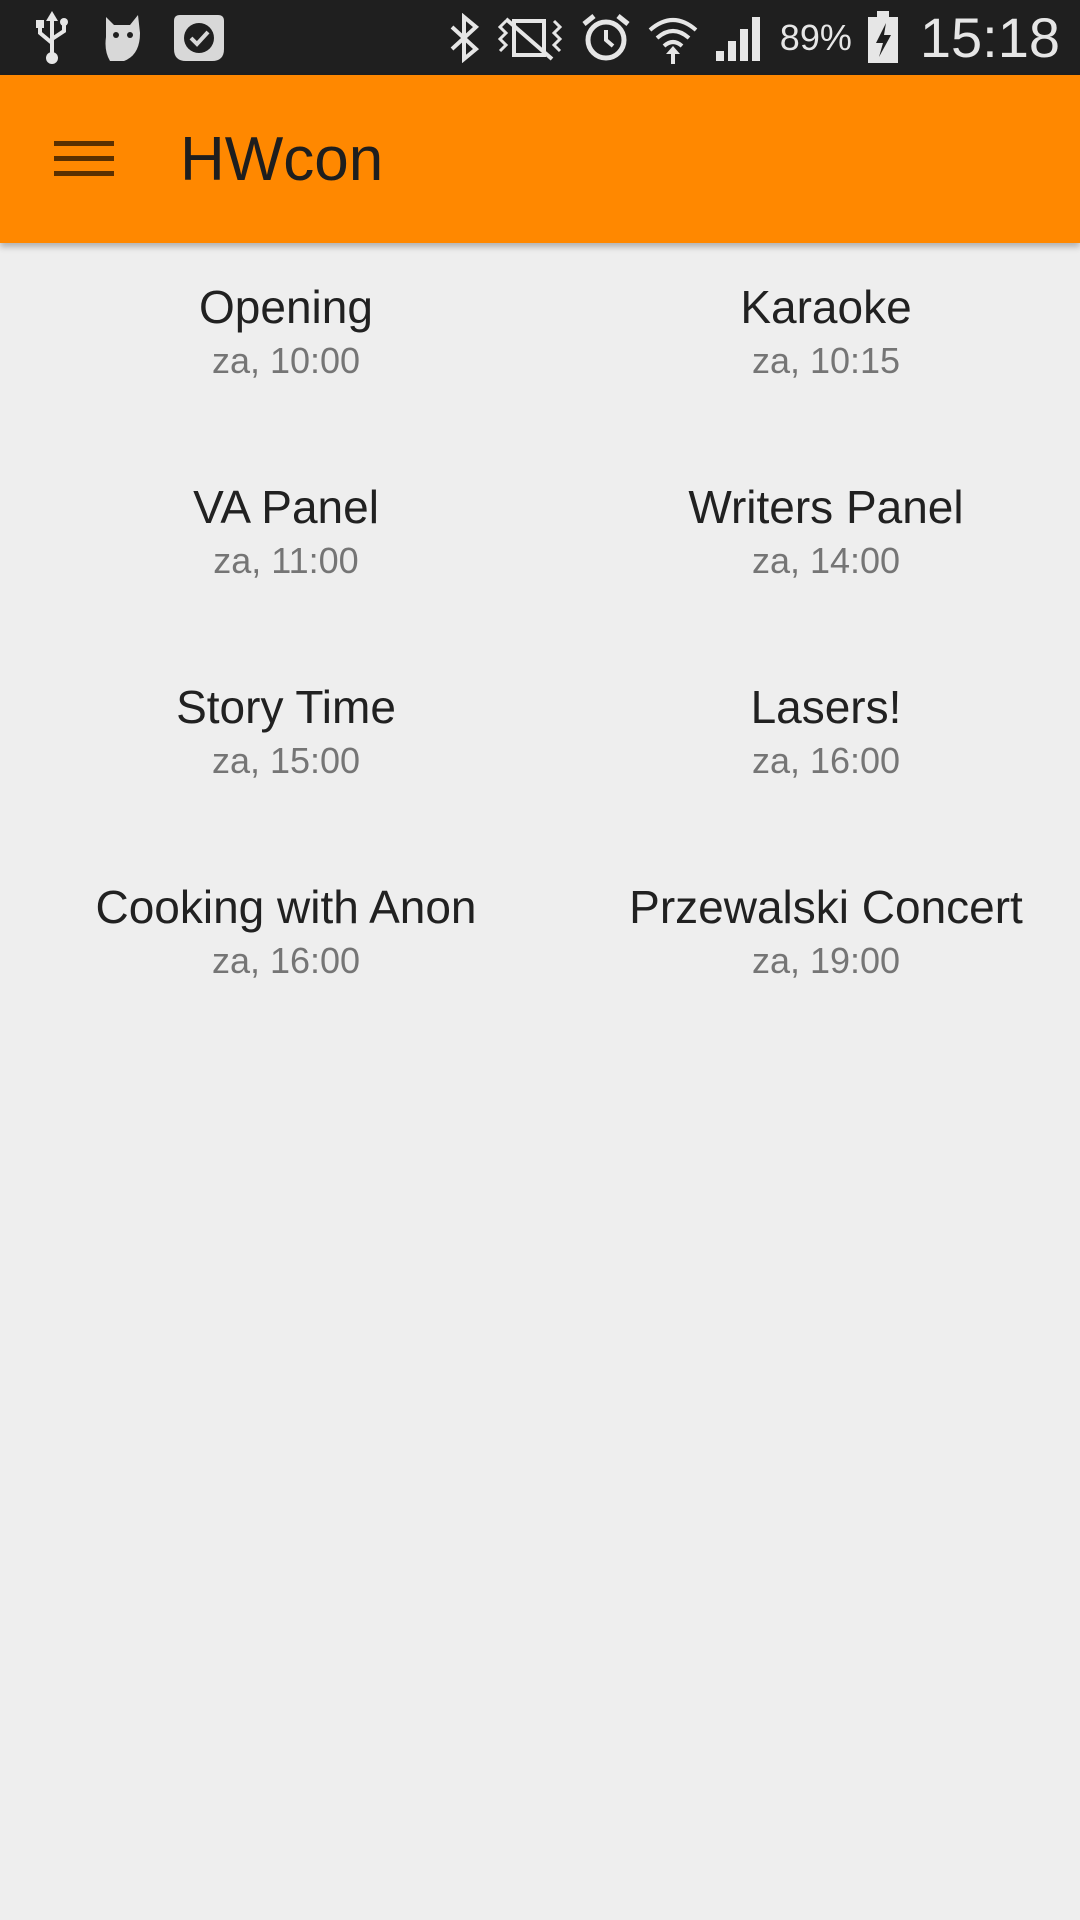 This screenshot has height=1920, width=1080. What do you see at coordinates (286, 360) in the screenshot?
I see `event-time: za, 10:00` at bounding box center [286, 360].